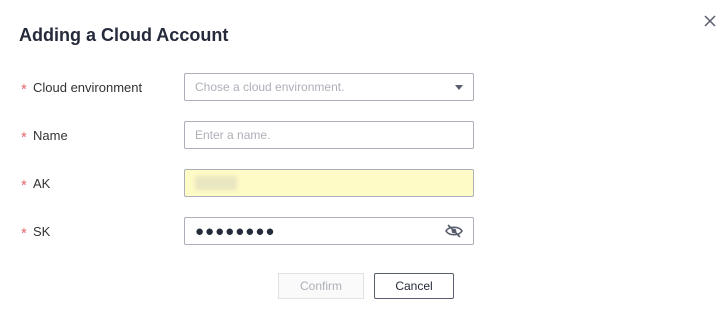 This screenshot has height=320, width=726. I want to click on dialog-title: Adding a Cloud Account, so click(124, 35).